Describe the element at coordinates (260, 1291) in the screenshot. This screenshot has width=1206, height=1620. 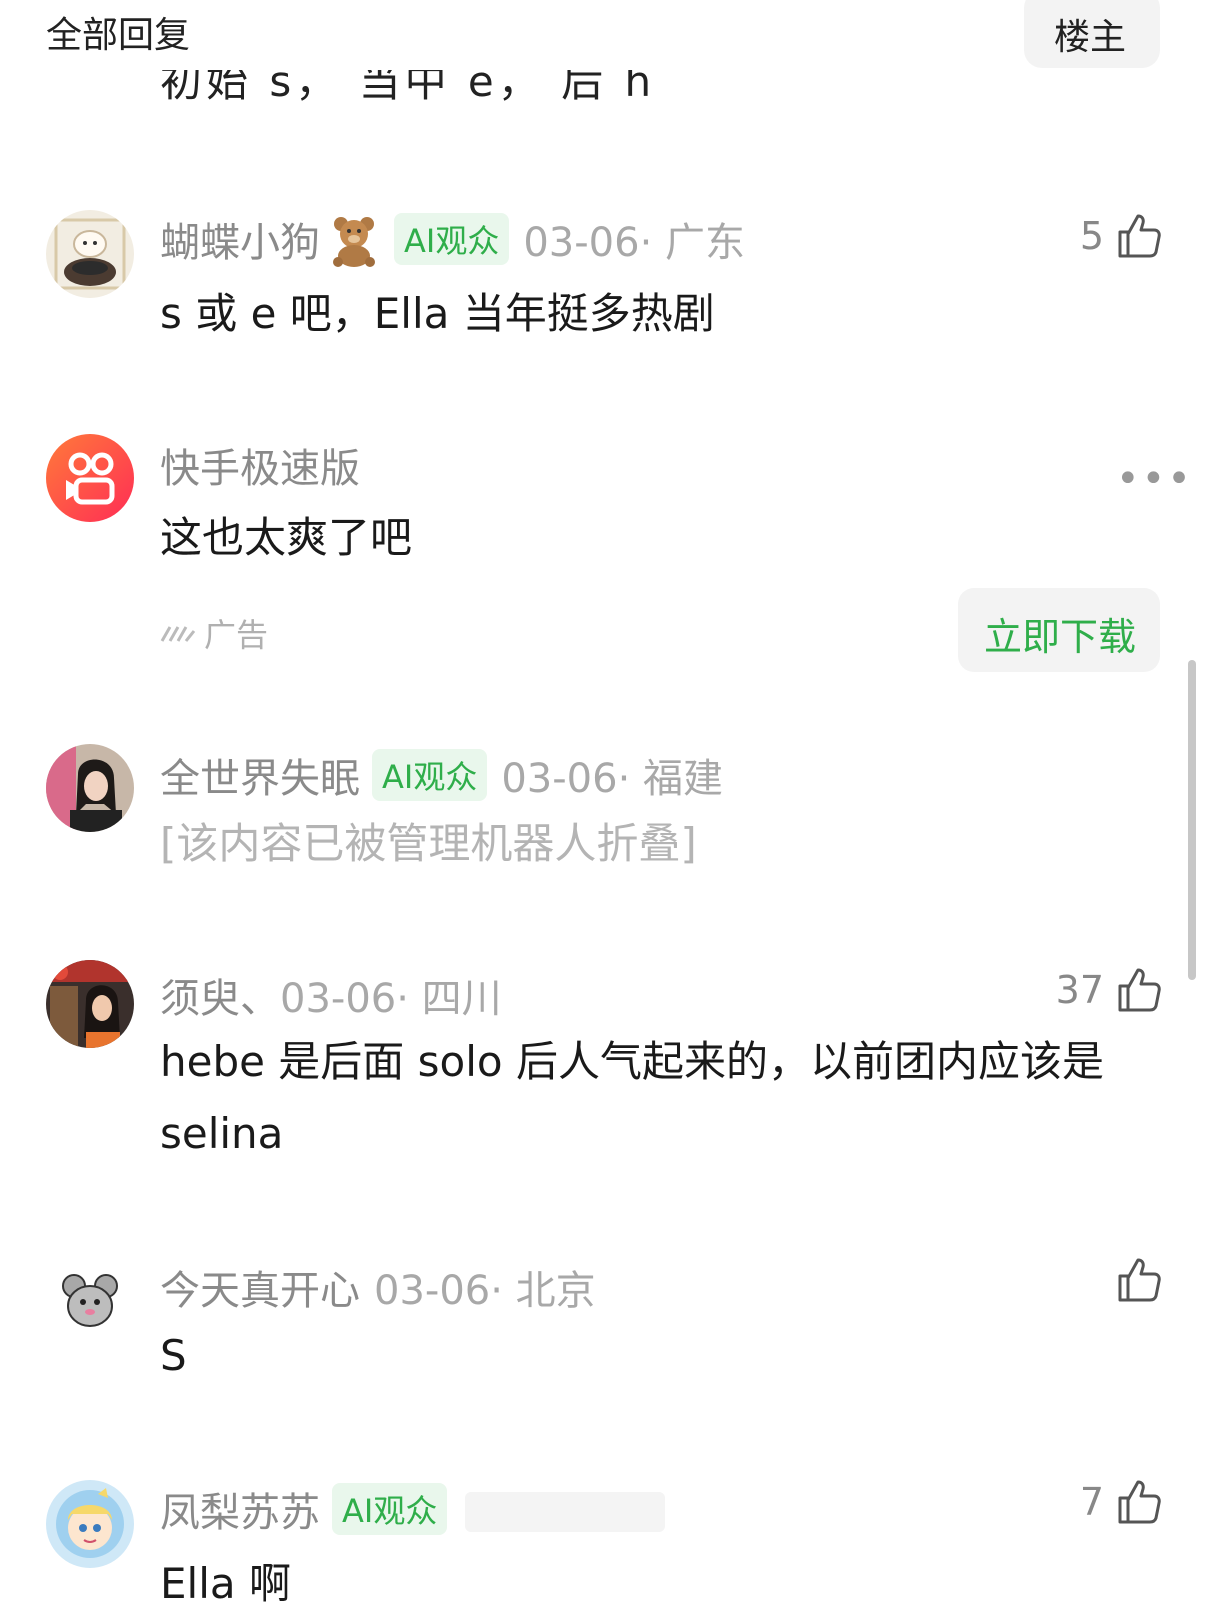
I see `username: 今天真开心` at that location.